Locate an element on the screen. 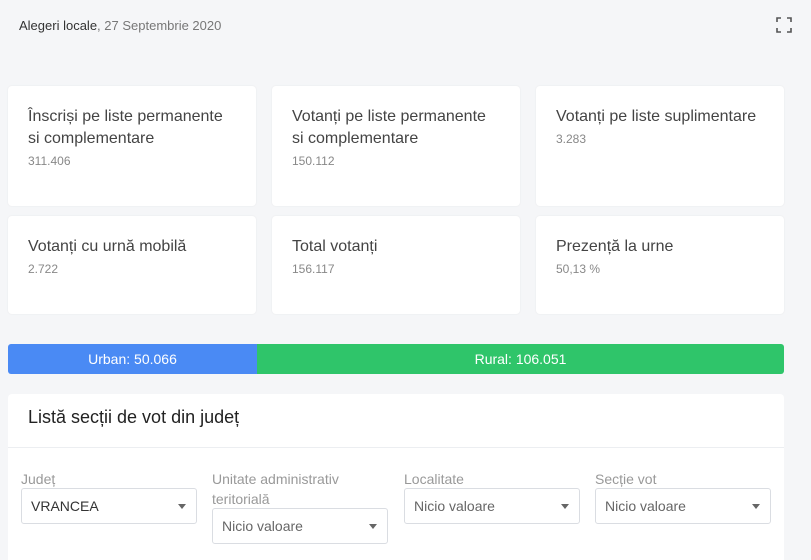 This screenshot has width=811, height=560. judet-select: VRANCEA is located at coordinates (109, 506).